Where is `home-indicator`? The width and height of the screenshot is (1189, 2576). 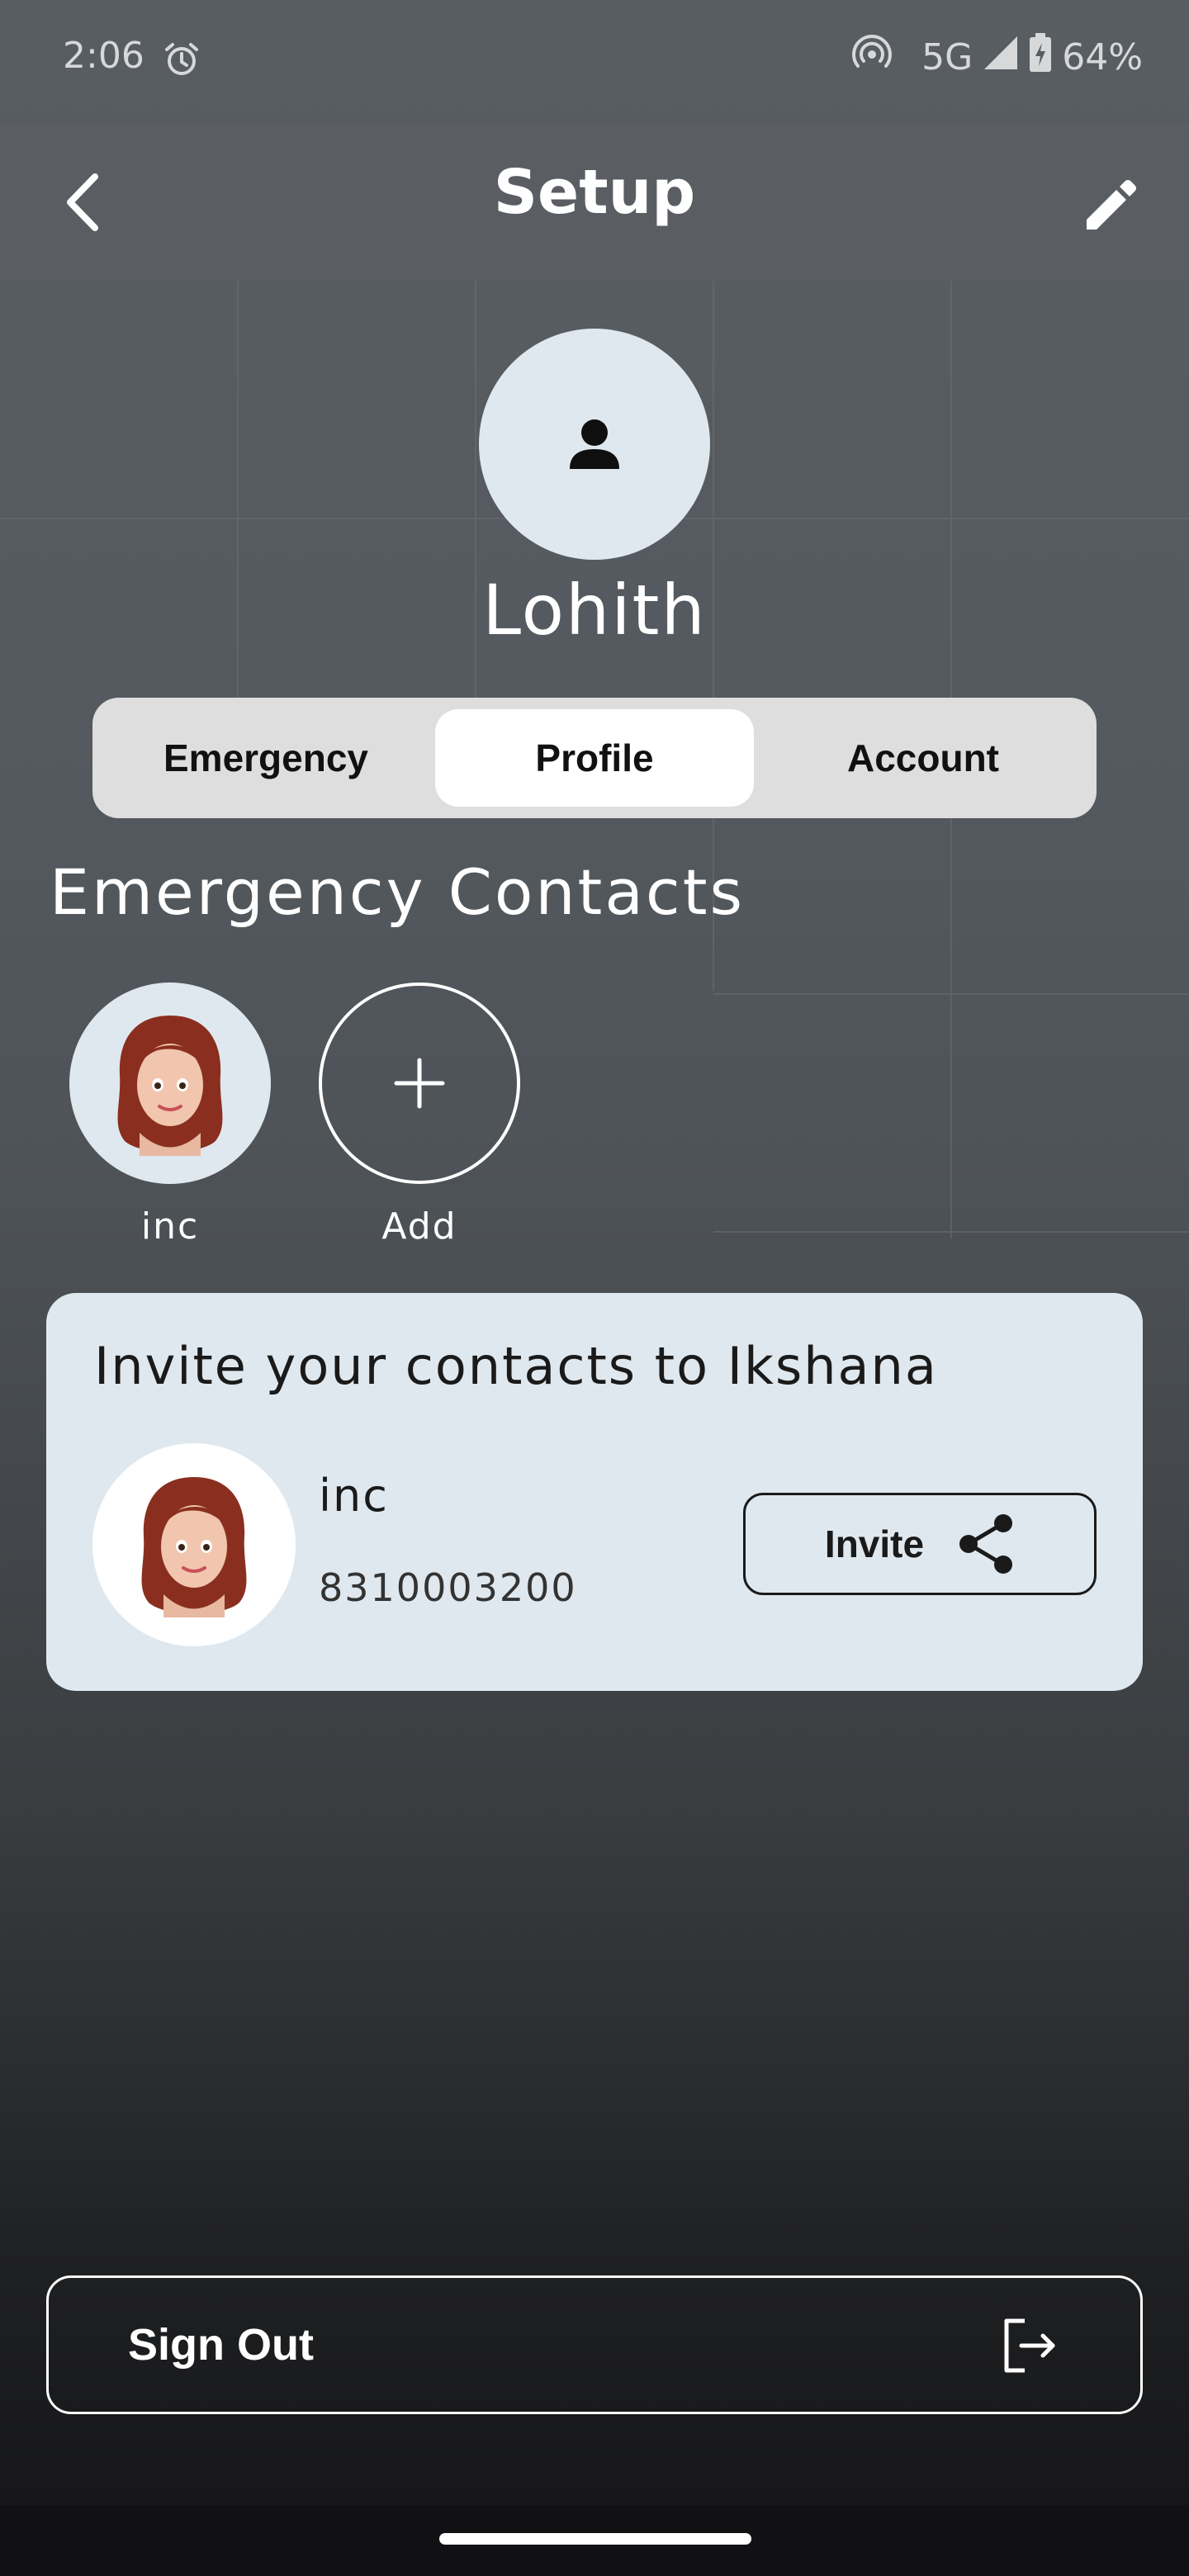 home-indicator is located at coordinates (595, 2539).